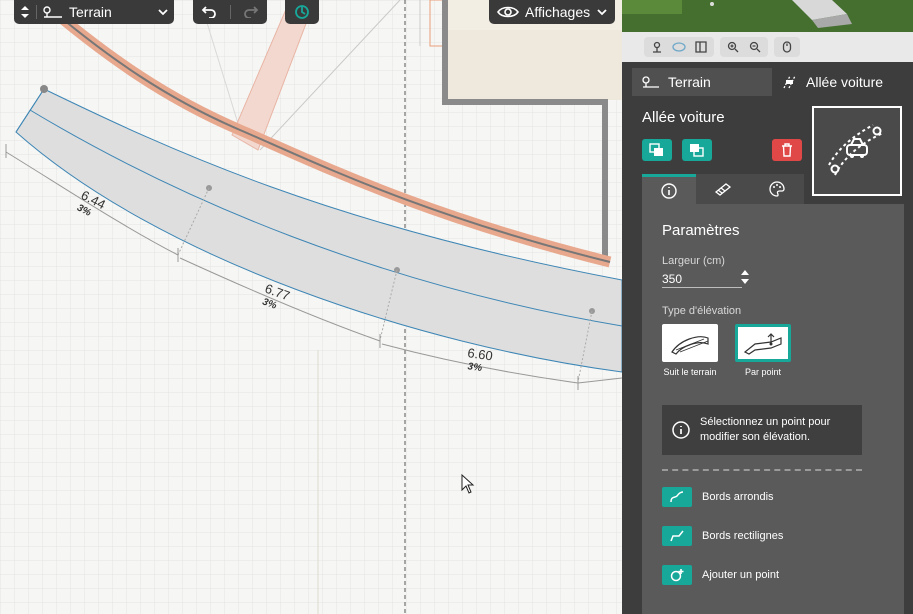  I want to click on bring-to-front-button, so click(657, 150).